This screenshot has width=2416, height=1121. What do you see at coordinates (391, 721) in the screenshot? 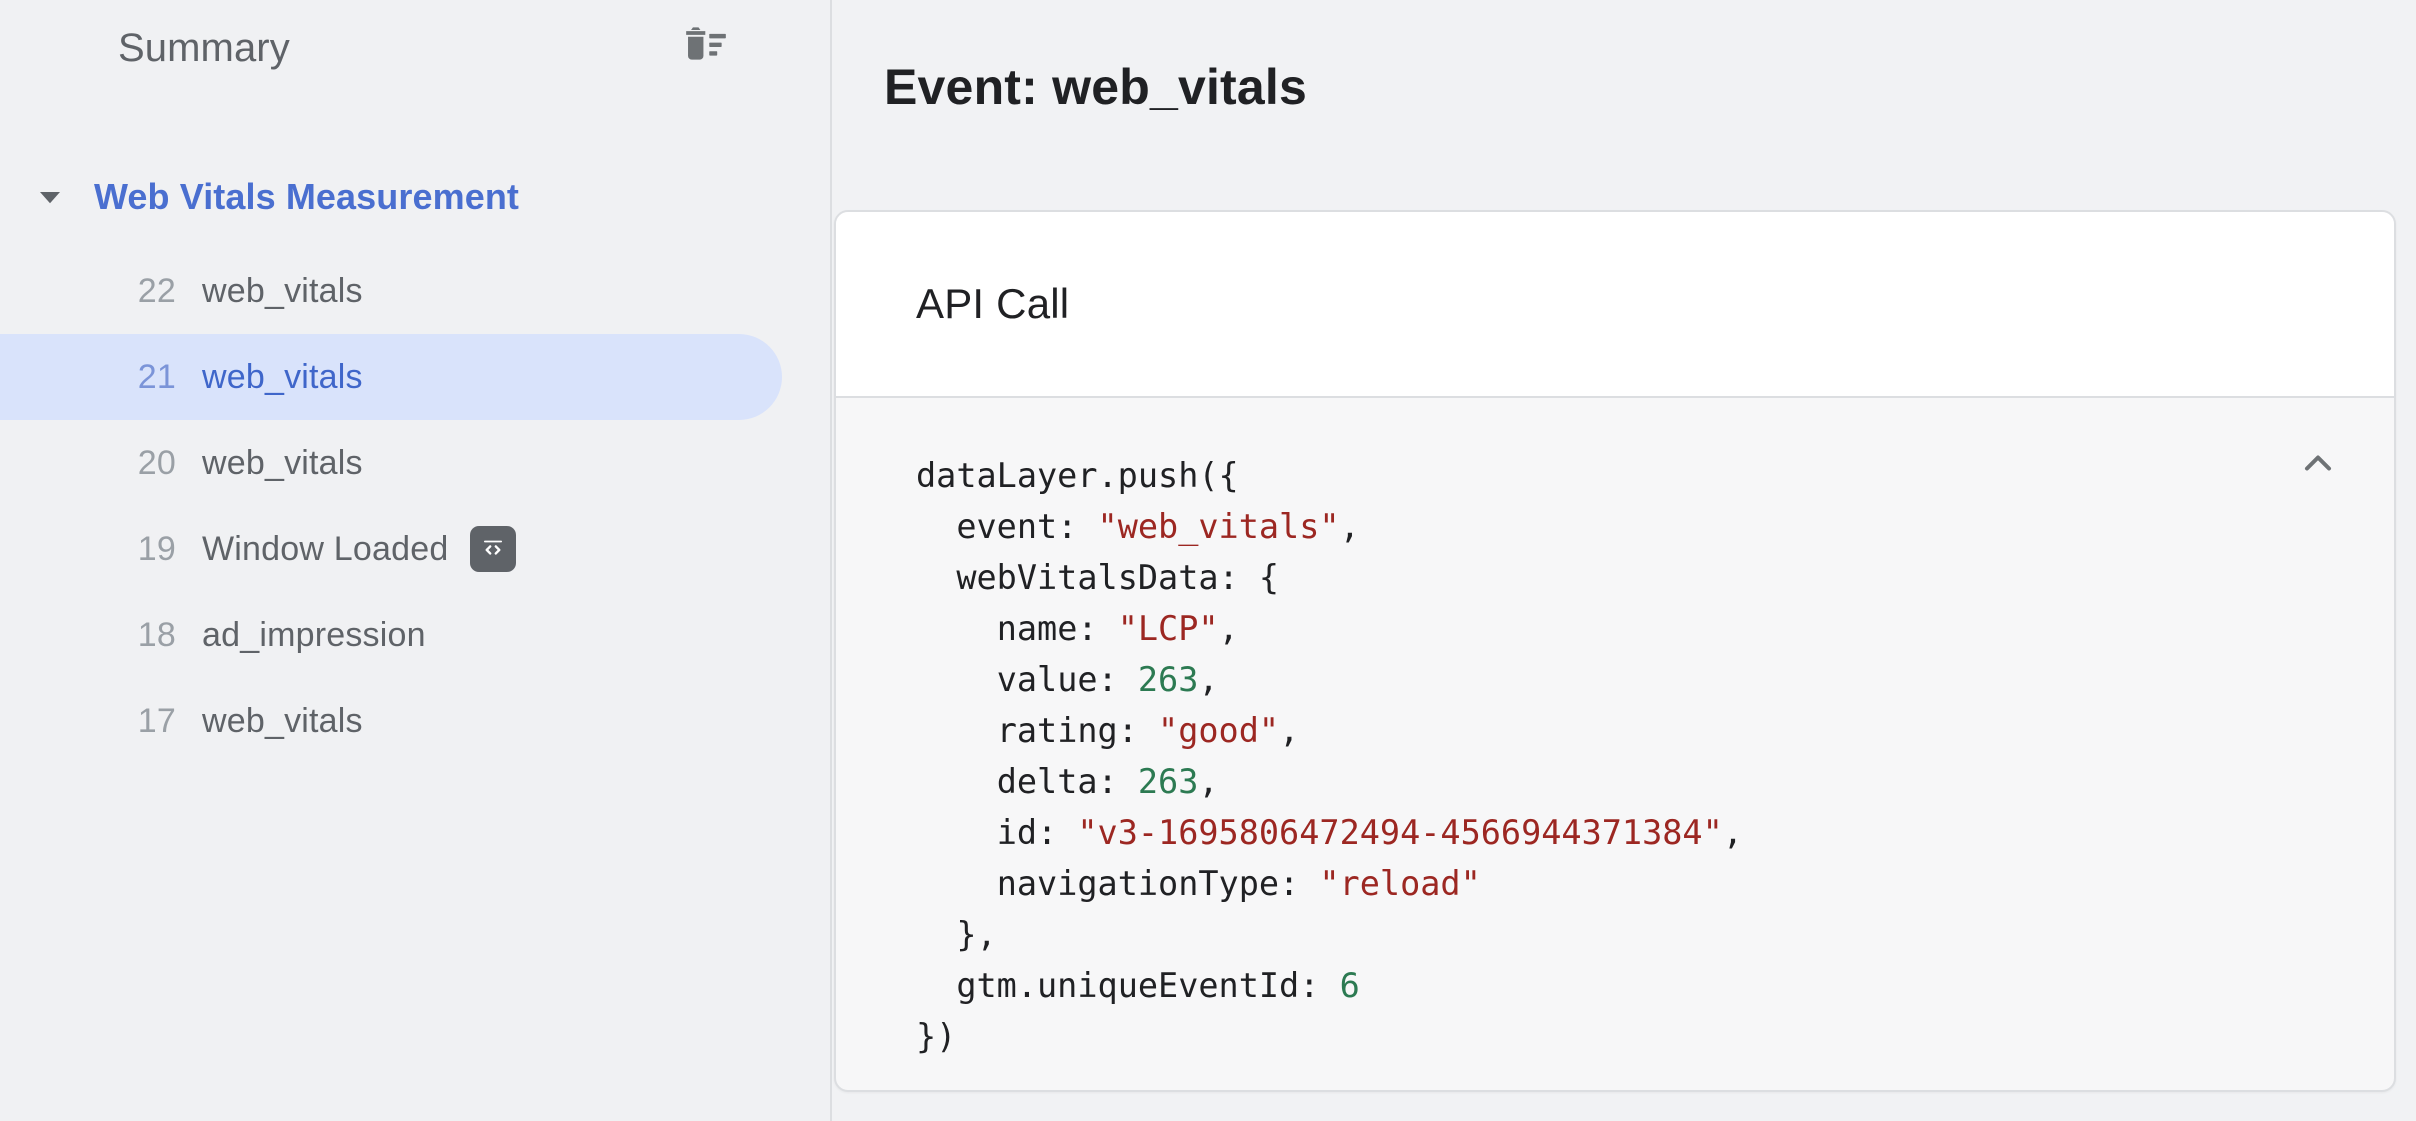
I see `list-item: 17 web_vitals` at bounding box center [391, 721].